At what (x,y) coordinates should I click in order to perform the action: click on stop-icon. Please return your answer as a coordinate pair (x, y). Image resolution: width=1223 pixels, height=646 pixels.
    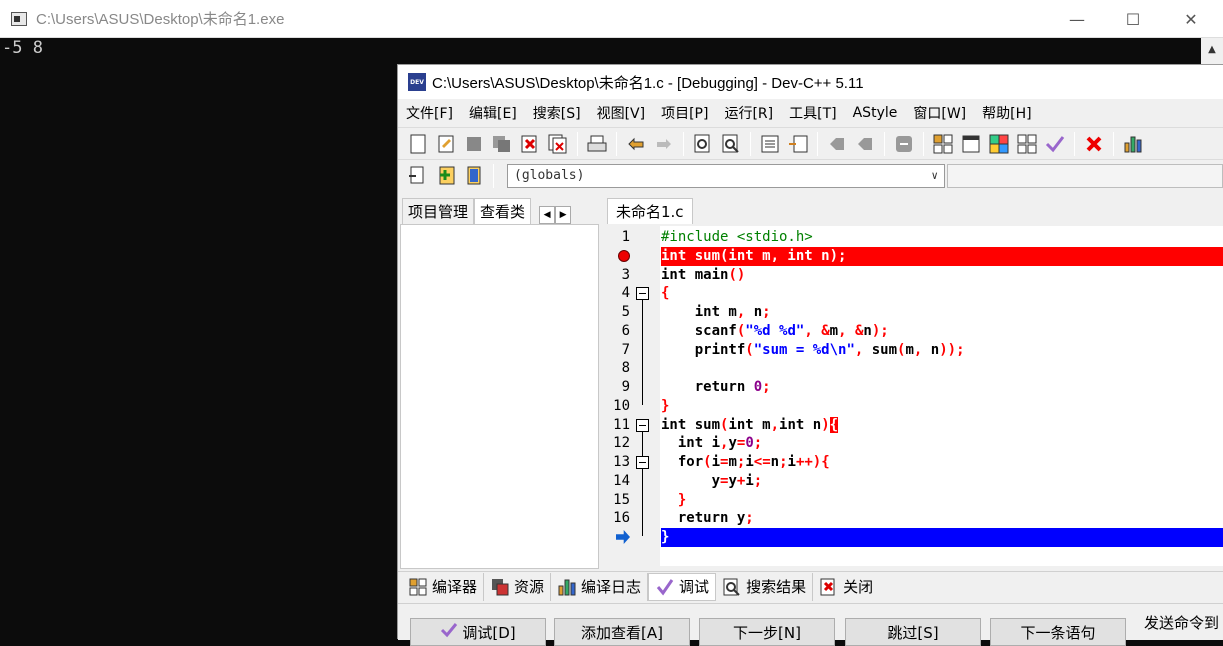
    Looking at the image, I should click on (1094, 144).